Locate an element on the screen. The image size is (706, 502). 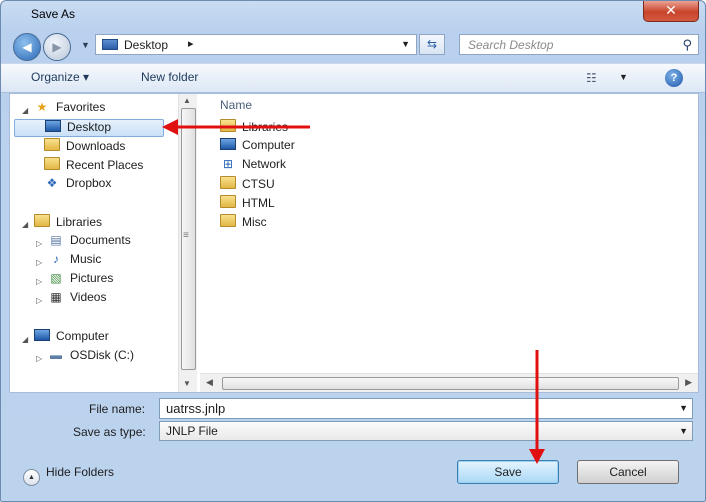
collapse-libraries-icon: ◢ is located at coordinates (25, 224).